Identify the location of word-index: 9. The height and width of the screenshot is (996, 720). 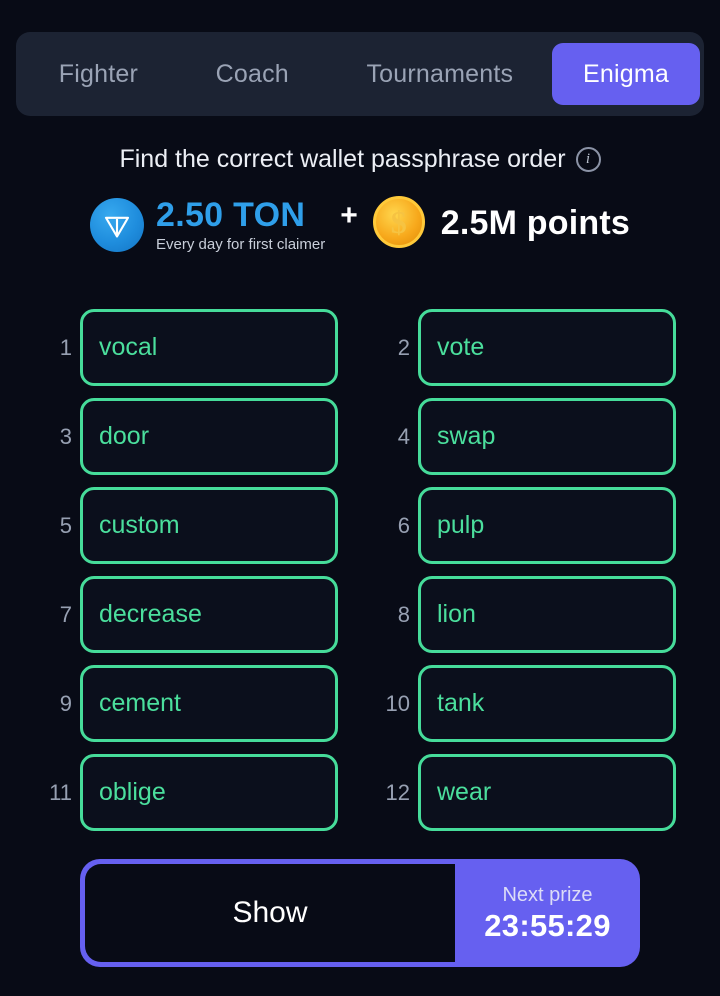
(65, 703).